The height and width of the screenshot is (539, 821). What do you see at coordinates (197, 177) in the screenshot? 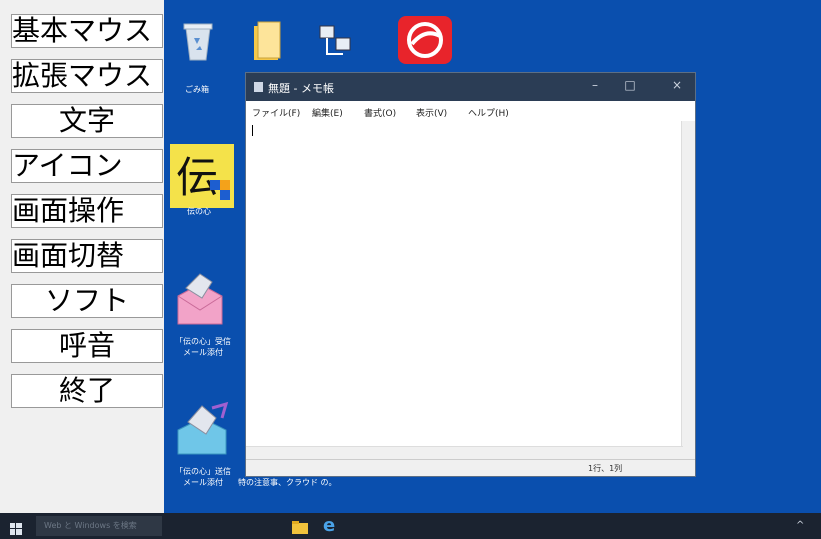
I see `svg-text: 伝` at bounding box center [197, 177].